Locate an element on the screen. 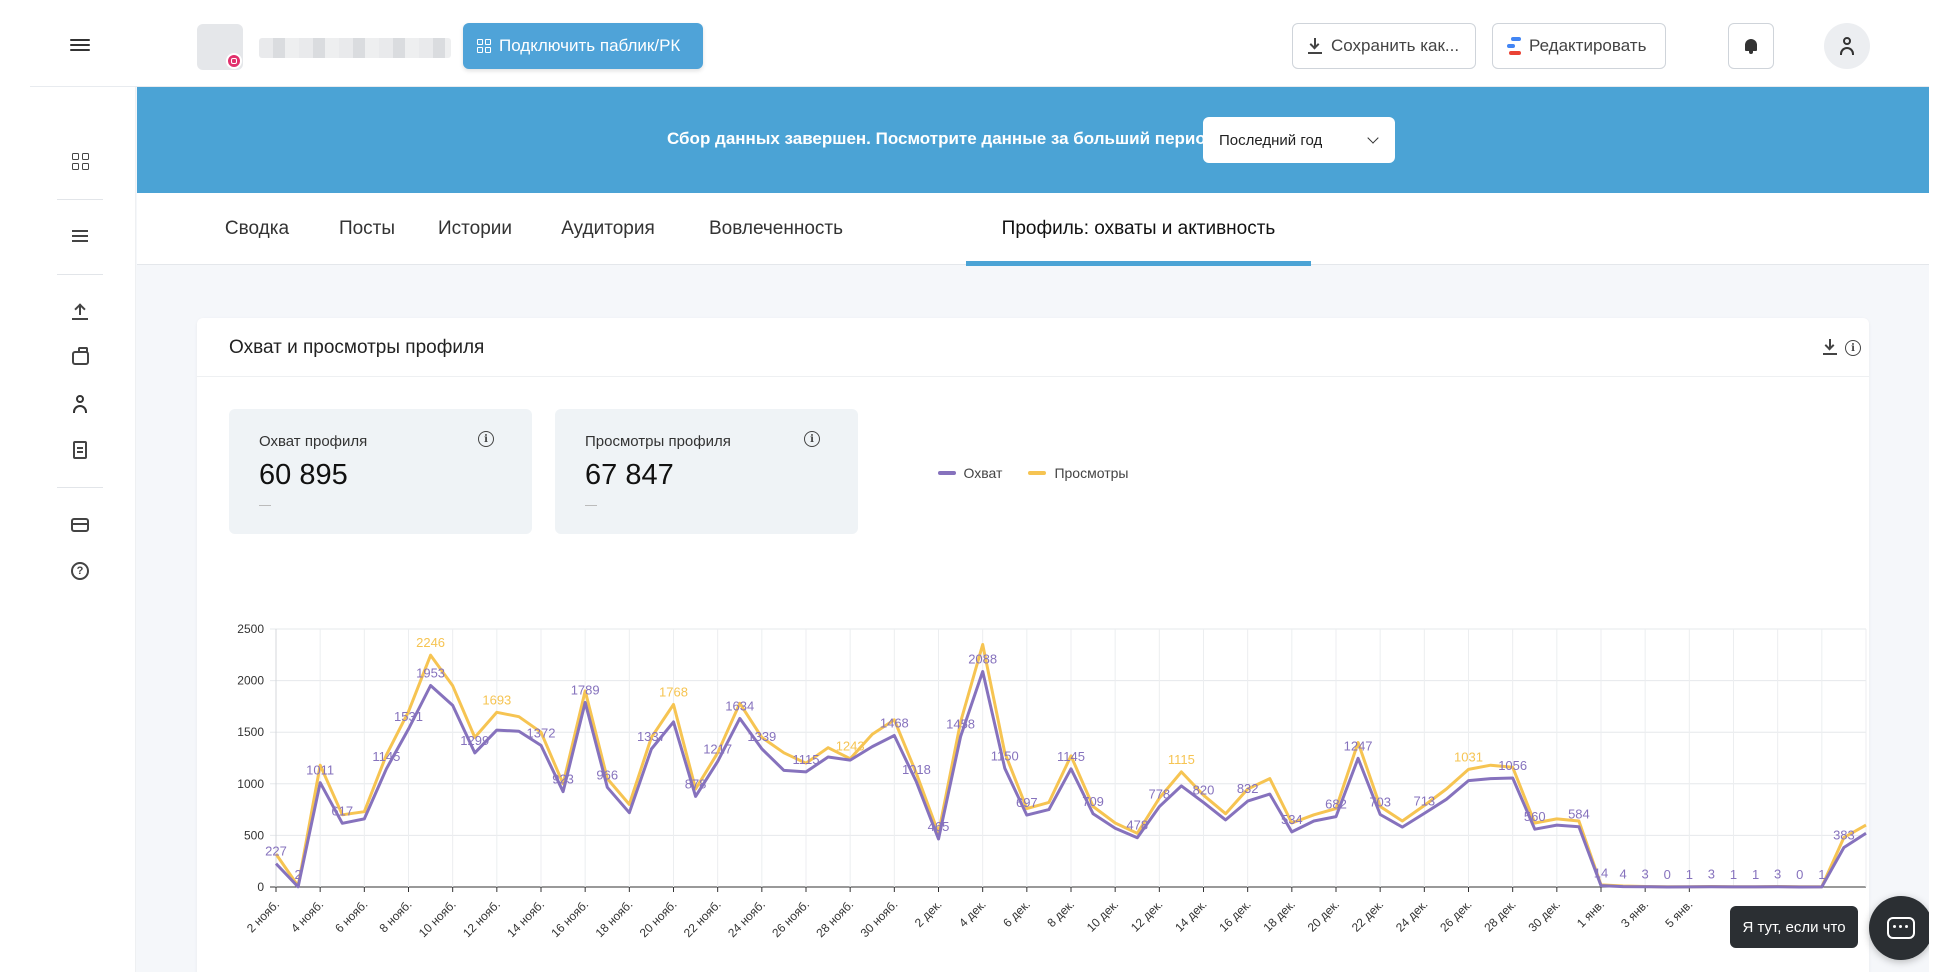 The image size is (1960, 980). x-tick-label: 16 дек. is located at coordinates (1234, 915).